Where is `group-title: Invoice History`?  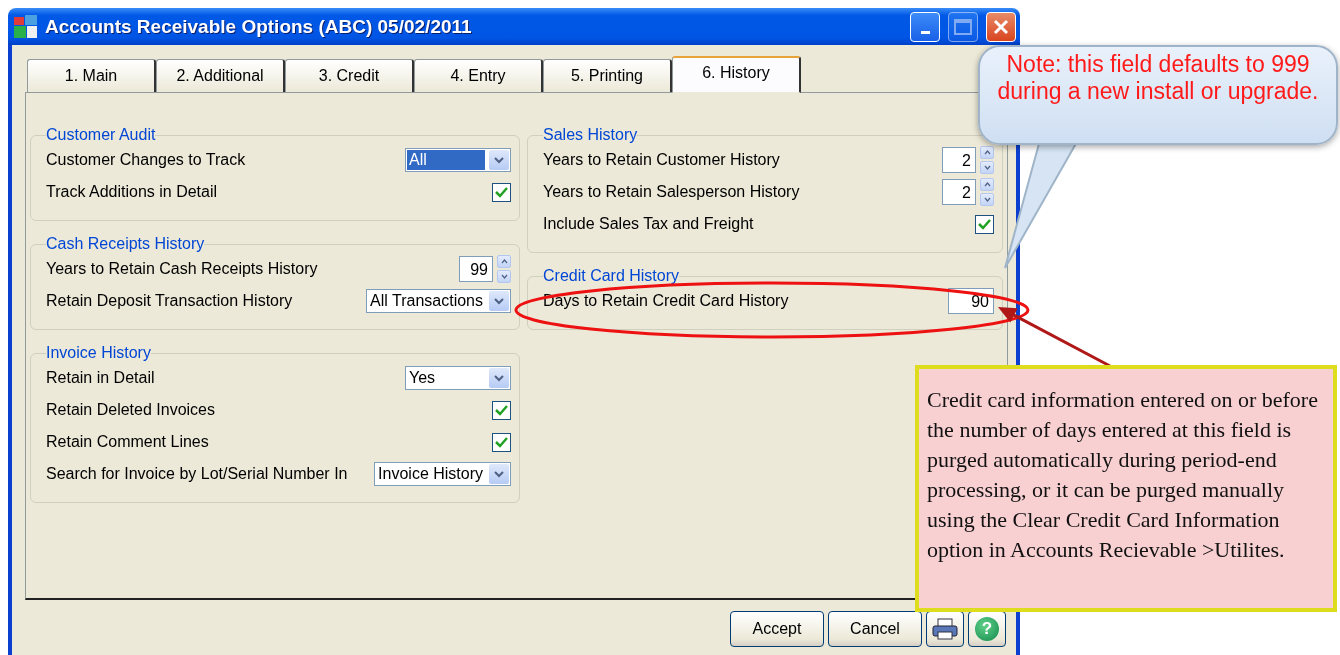
group-title: Invoice History is located at coordinates (98, 353).